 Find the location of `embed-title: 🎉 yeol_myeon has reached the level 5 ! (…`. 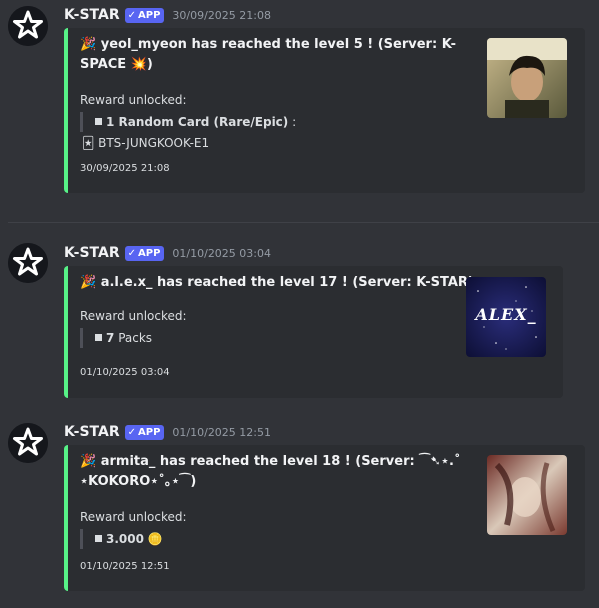

embed-title: 🎉 yeol_myeon has reached the level 5 ! (… is located at coordinates (268, 54).